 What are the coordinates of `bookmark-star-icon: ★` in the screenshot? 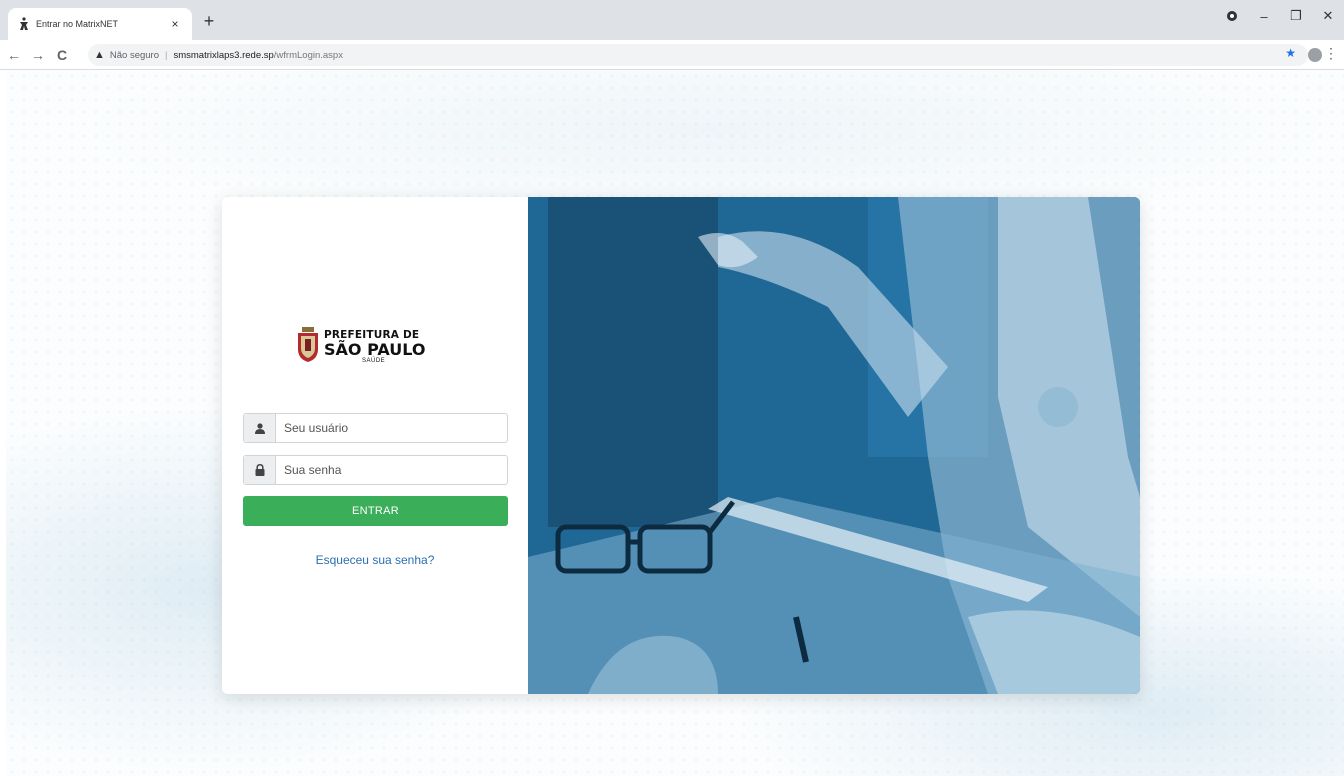 It's located at (1290, 53).